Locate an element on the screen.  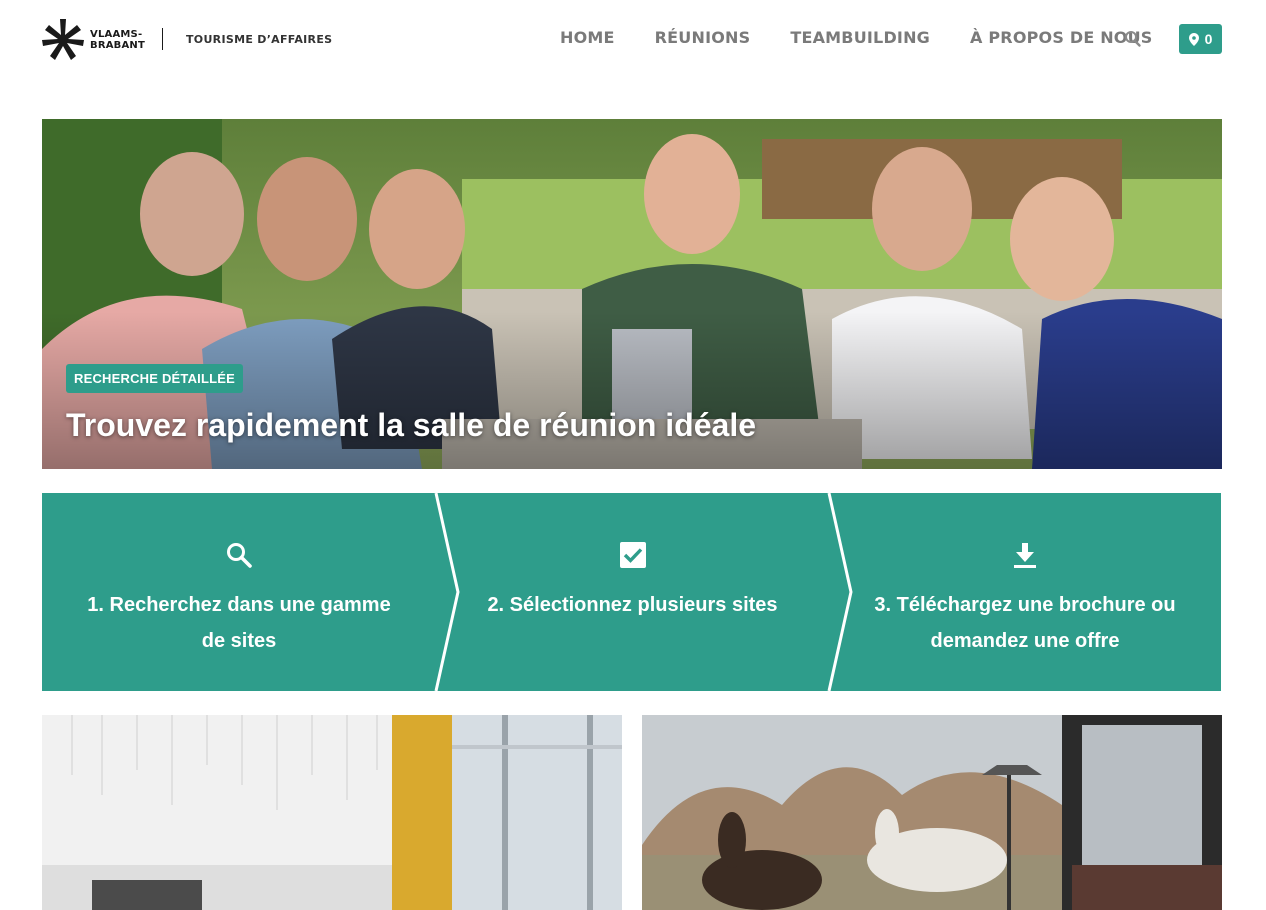
logo-divider is located at coordinates (162, 39).